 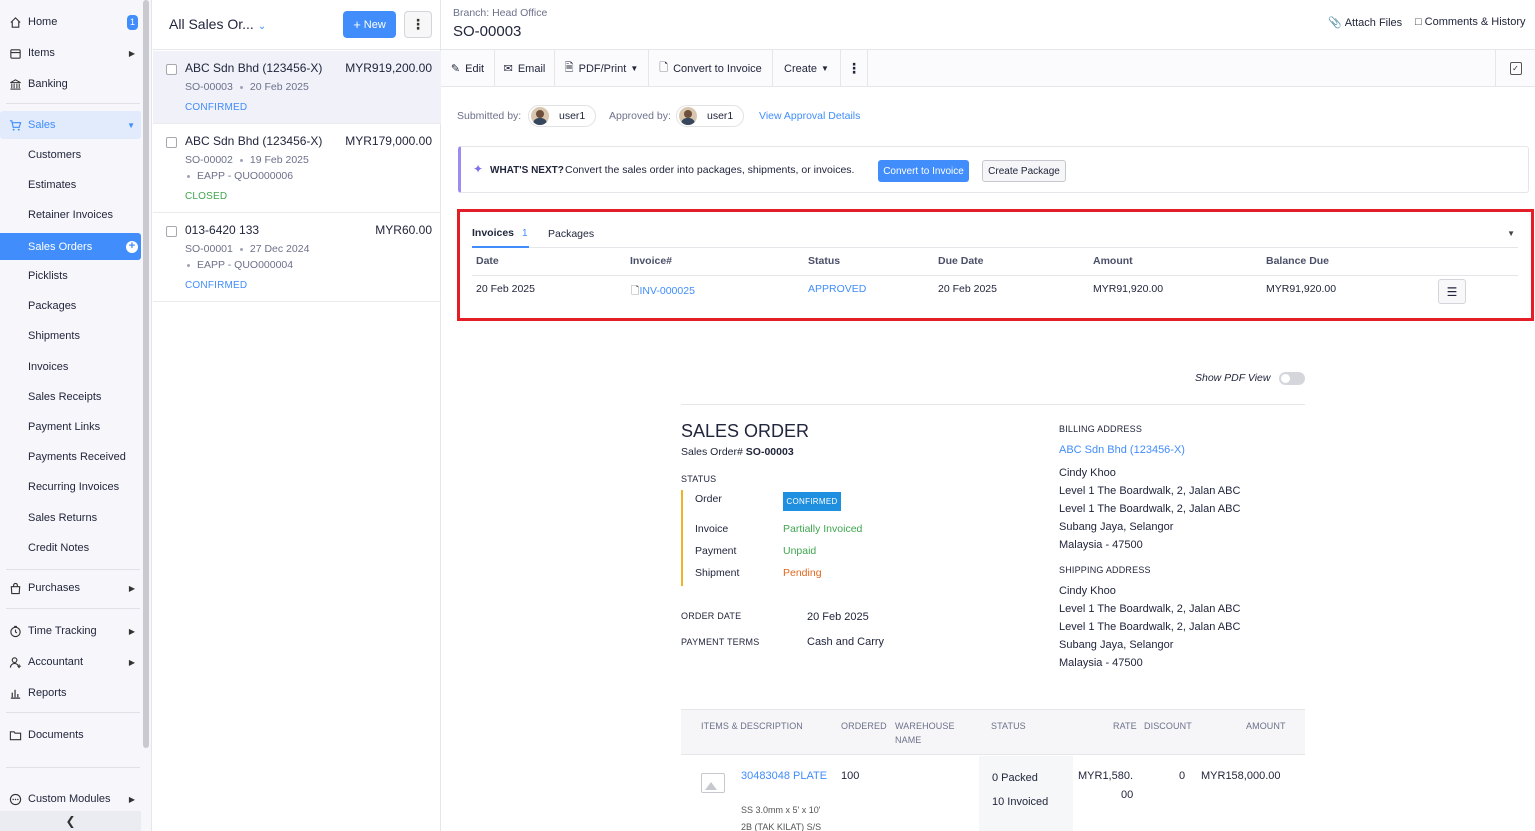 What do you see at coordinates (279, 249) in the screenshot?
I see `order-date: 27 Dec 2024` at bounding box center [279, 249].